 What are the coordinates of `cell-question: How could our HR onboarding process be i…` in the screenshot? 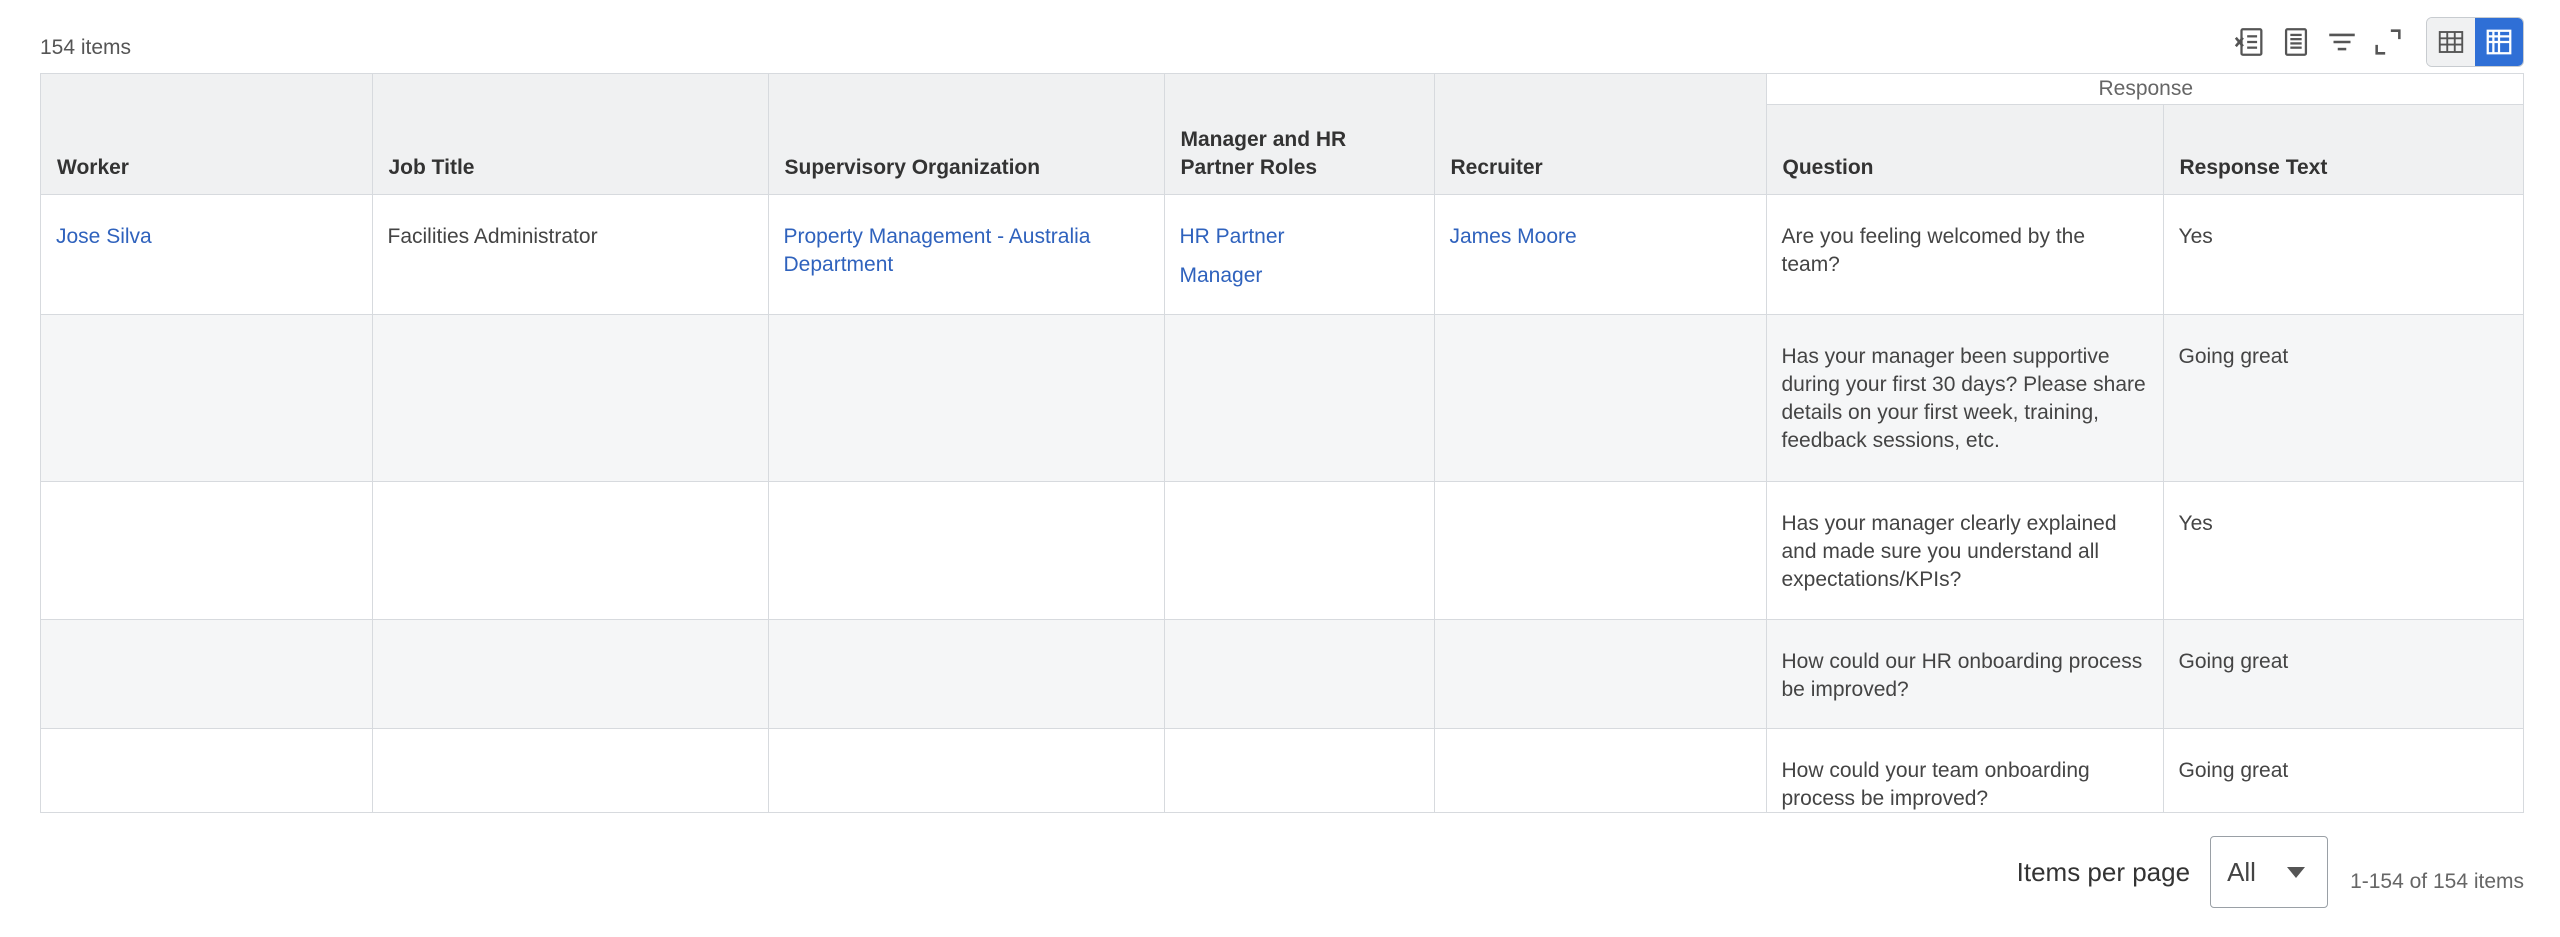 It's located at (1965, 674).